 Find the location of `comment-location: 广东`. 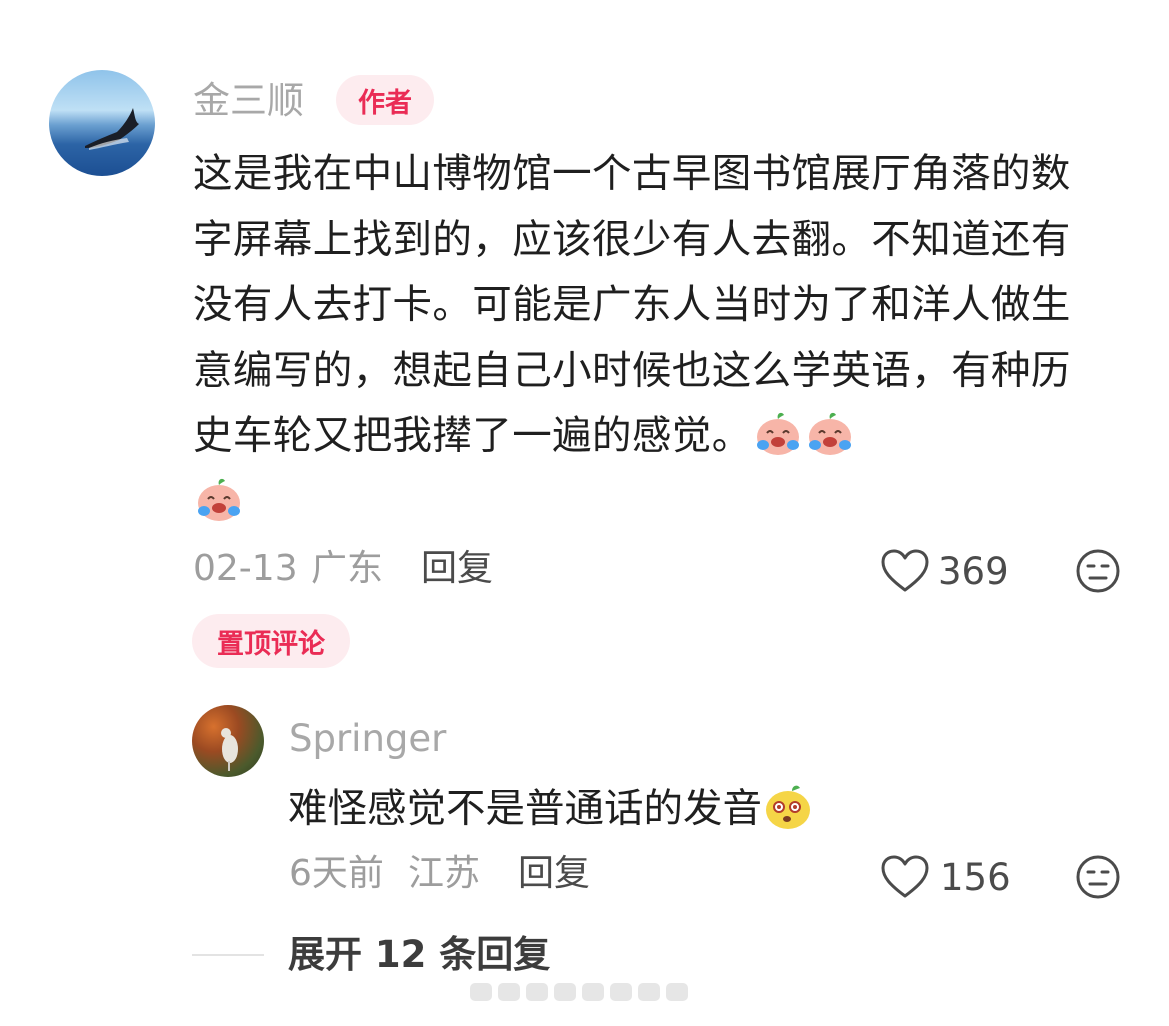

comment-location: 广东 is located at coordinates (347, 568).